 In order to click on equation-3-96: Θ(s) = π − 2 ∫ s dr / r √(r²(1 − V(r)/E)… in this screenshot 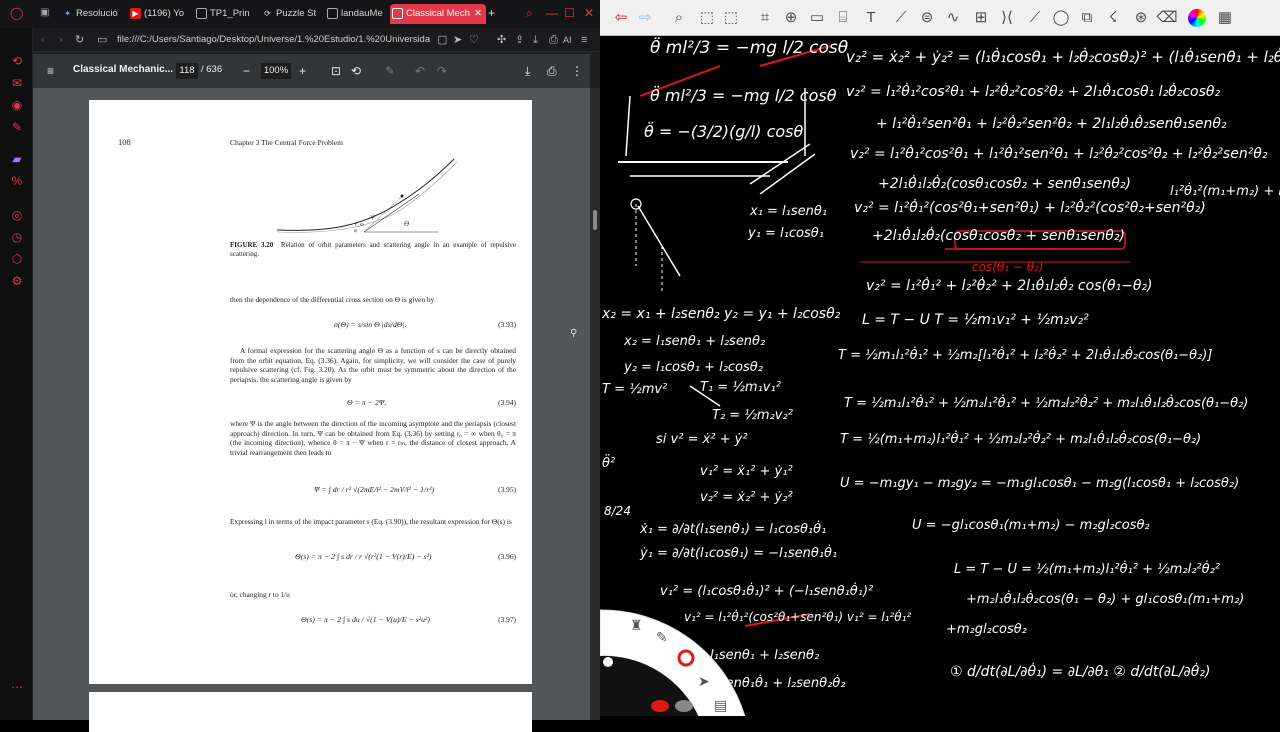, I will do `click(363, 556)`.